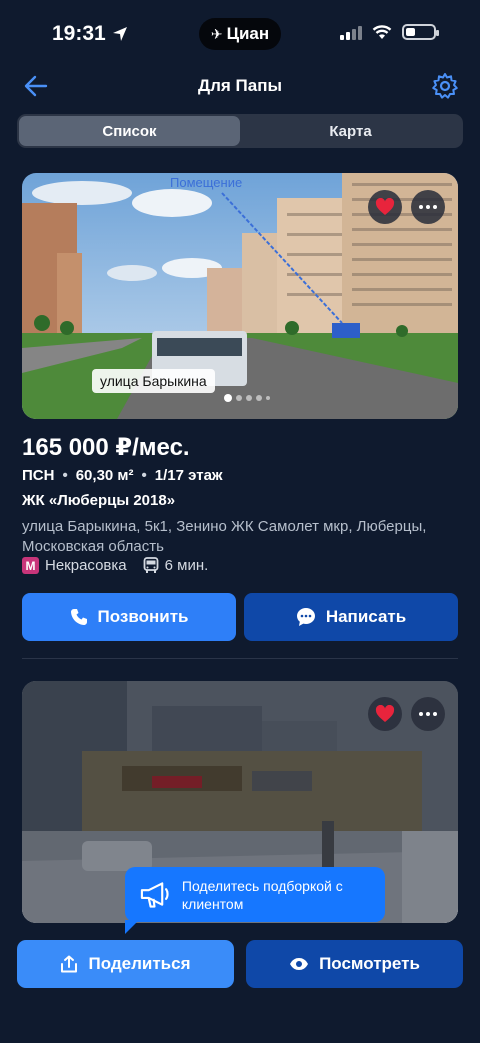  Describe the element at coordinates (129, 131) in the screenshot. I see `tab-list: Список` at that location.